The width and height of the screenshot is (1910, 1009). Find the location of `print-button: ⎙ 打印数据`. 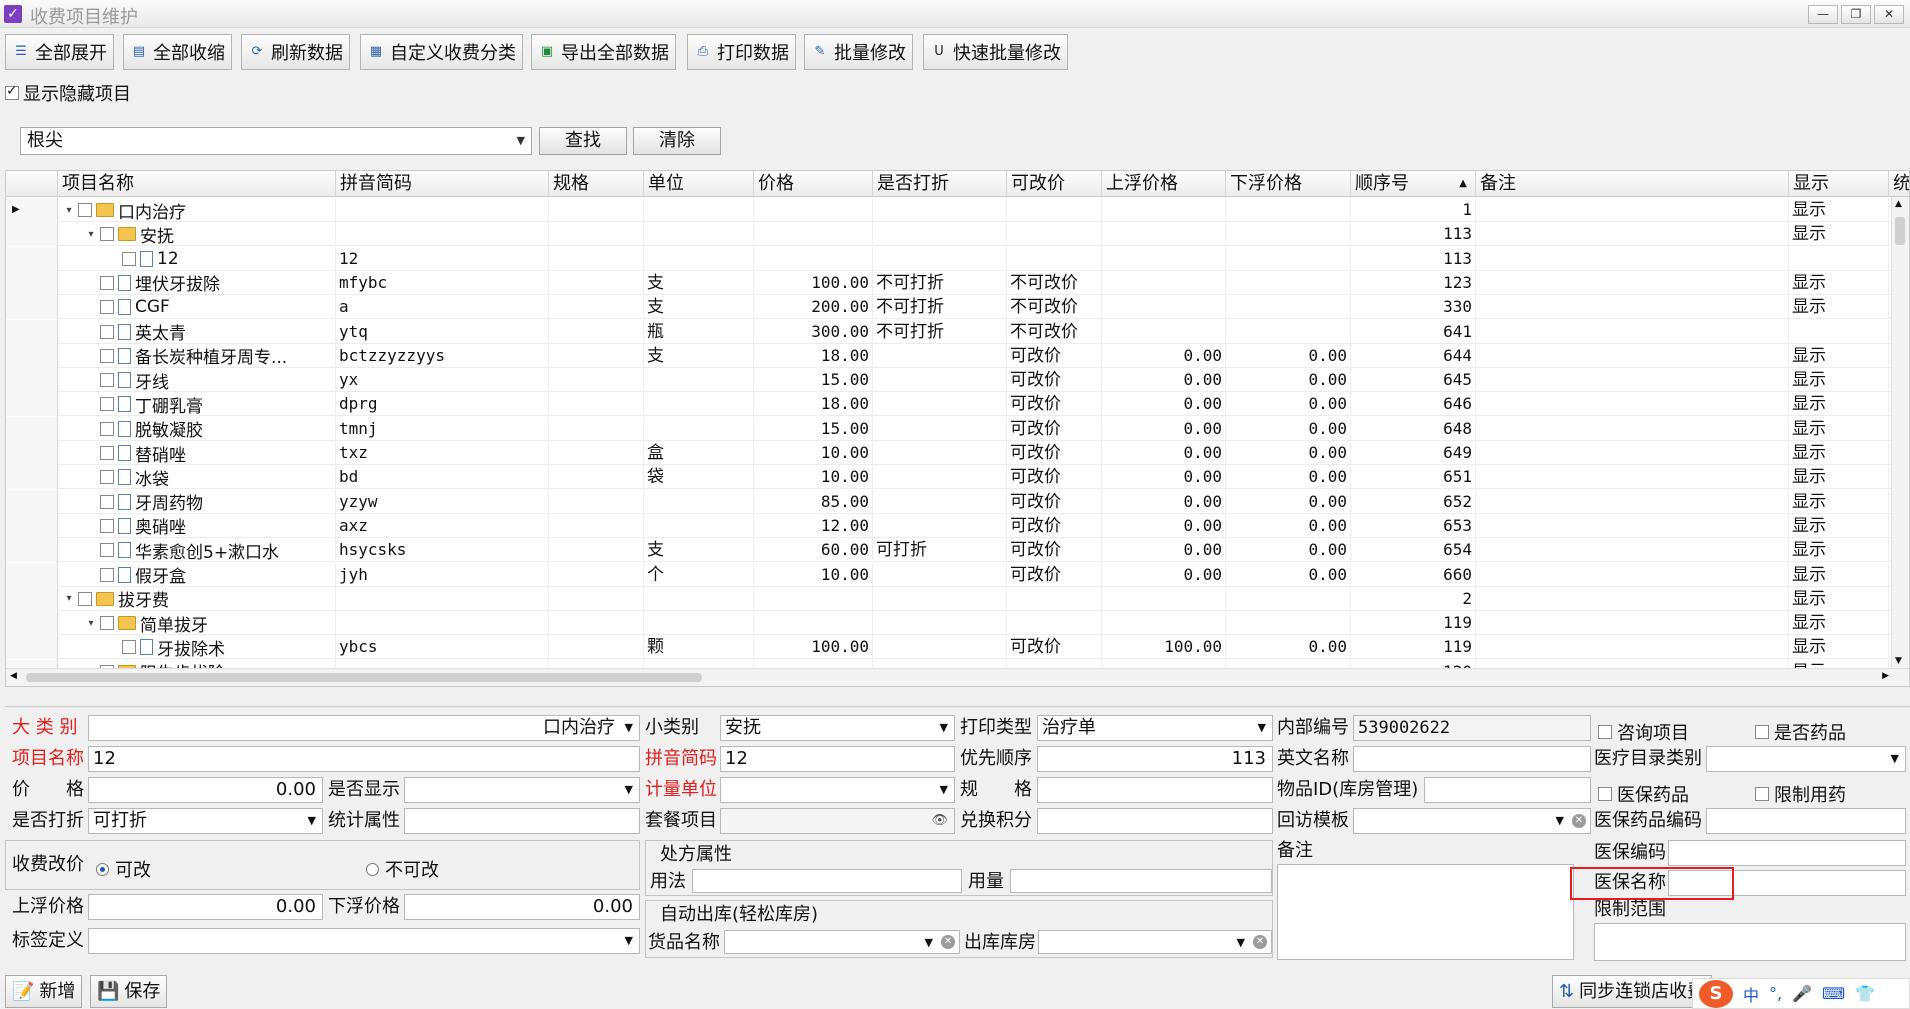

print-button: ⎙ 打印数据 is located at coordinates (741, 52).